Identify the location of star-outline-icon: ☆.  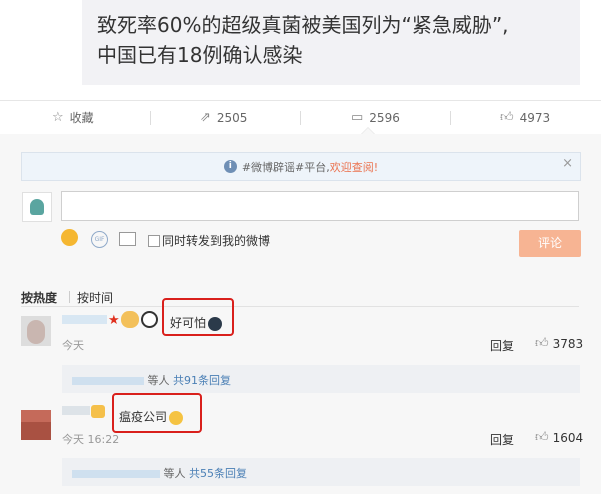
(58, 117).